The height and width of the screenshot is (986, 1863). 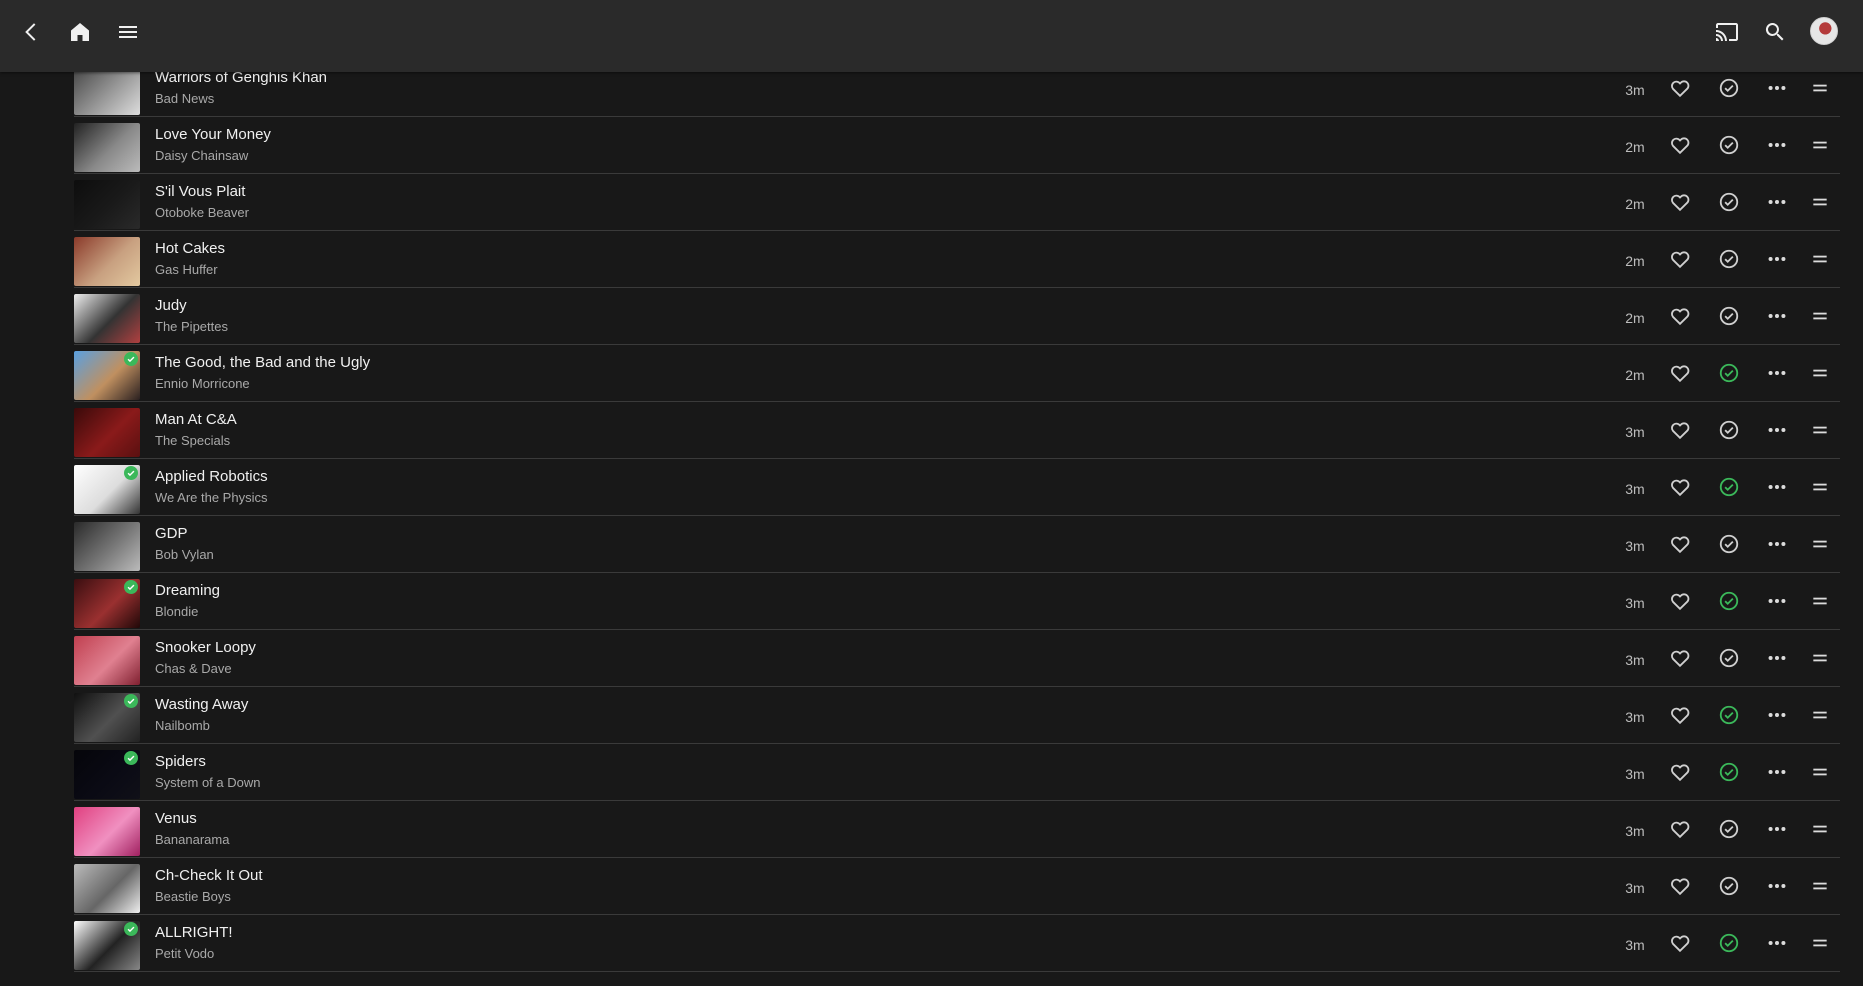 What do you see at coordinates (171, 305) in the screenshot?
I see `track-title: Judy` at bounding box center [171, 305].